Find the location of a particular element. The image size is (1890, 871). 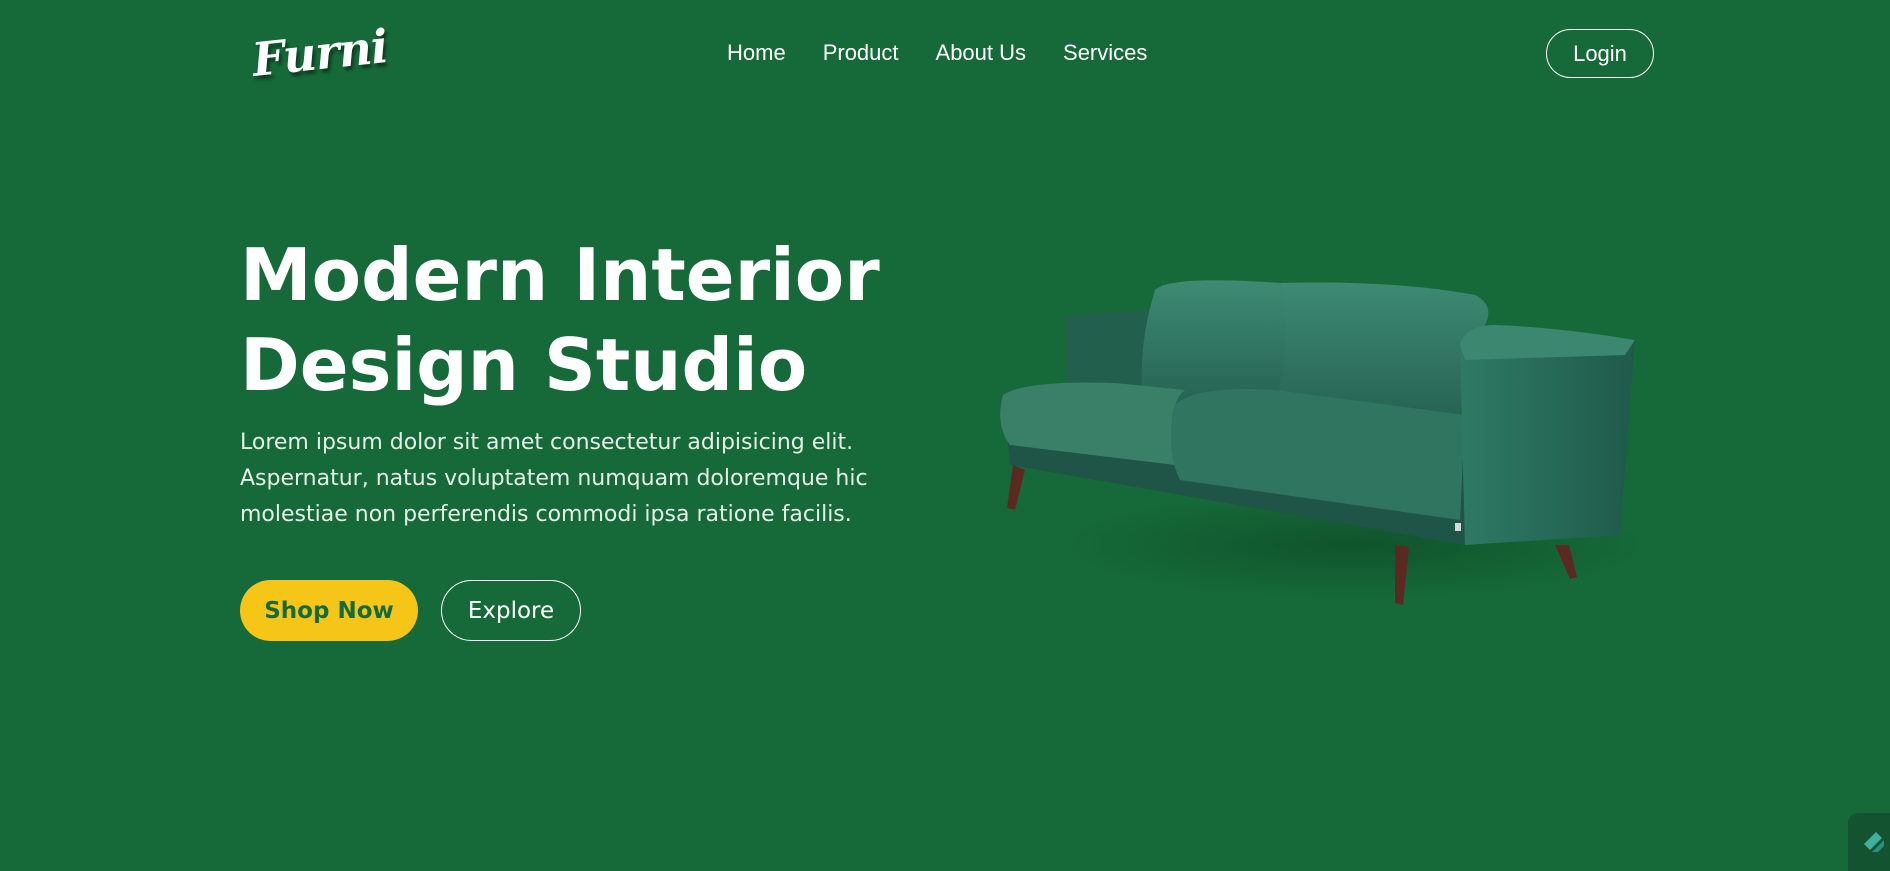

logo: Furni is located at coordinates (320, 53).